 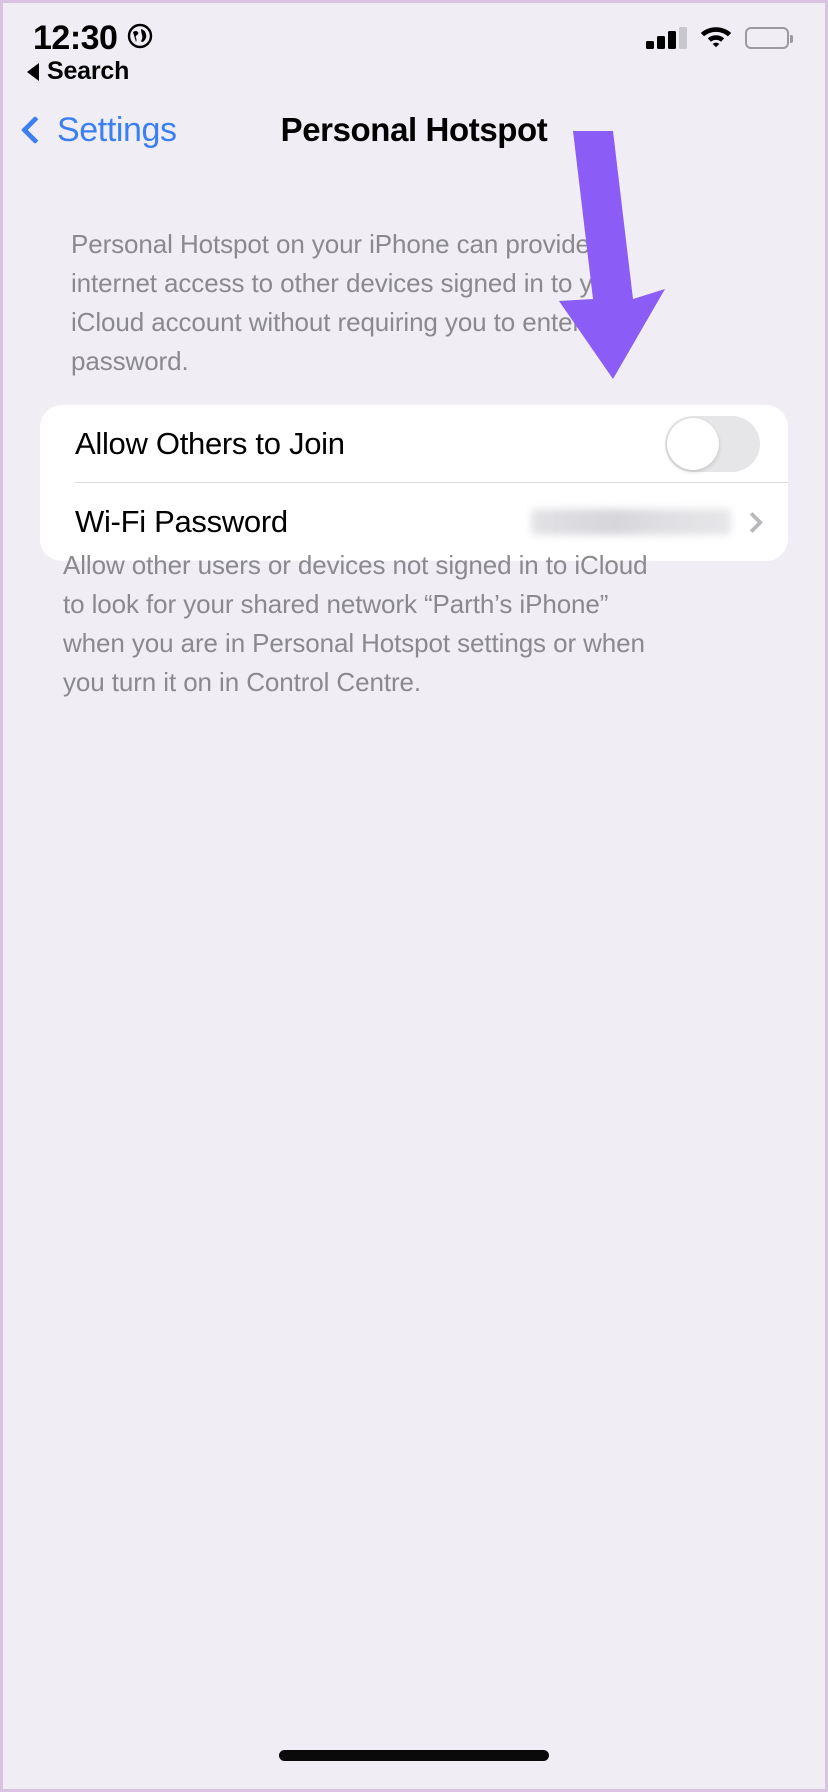 I want to click on status-bar-clock: 12:30, so click(x=75, y=38).